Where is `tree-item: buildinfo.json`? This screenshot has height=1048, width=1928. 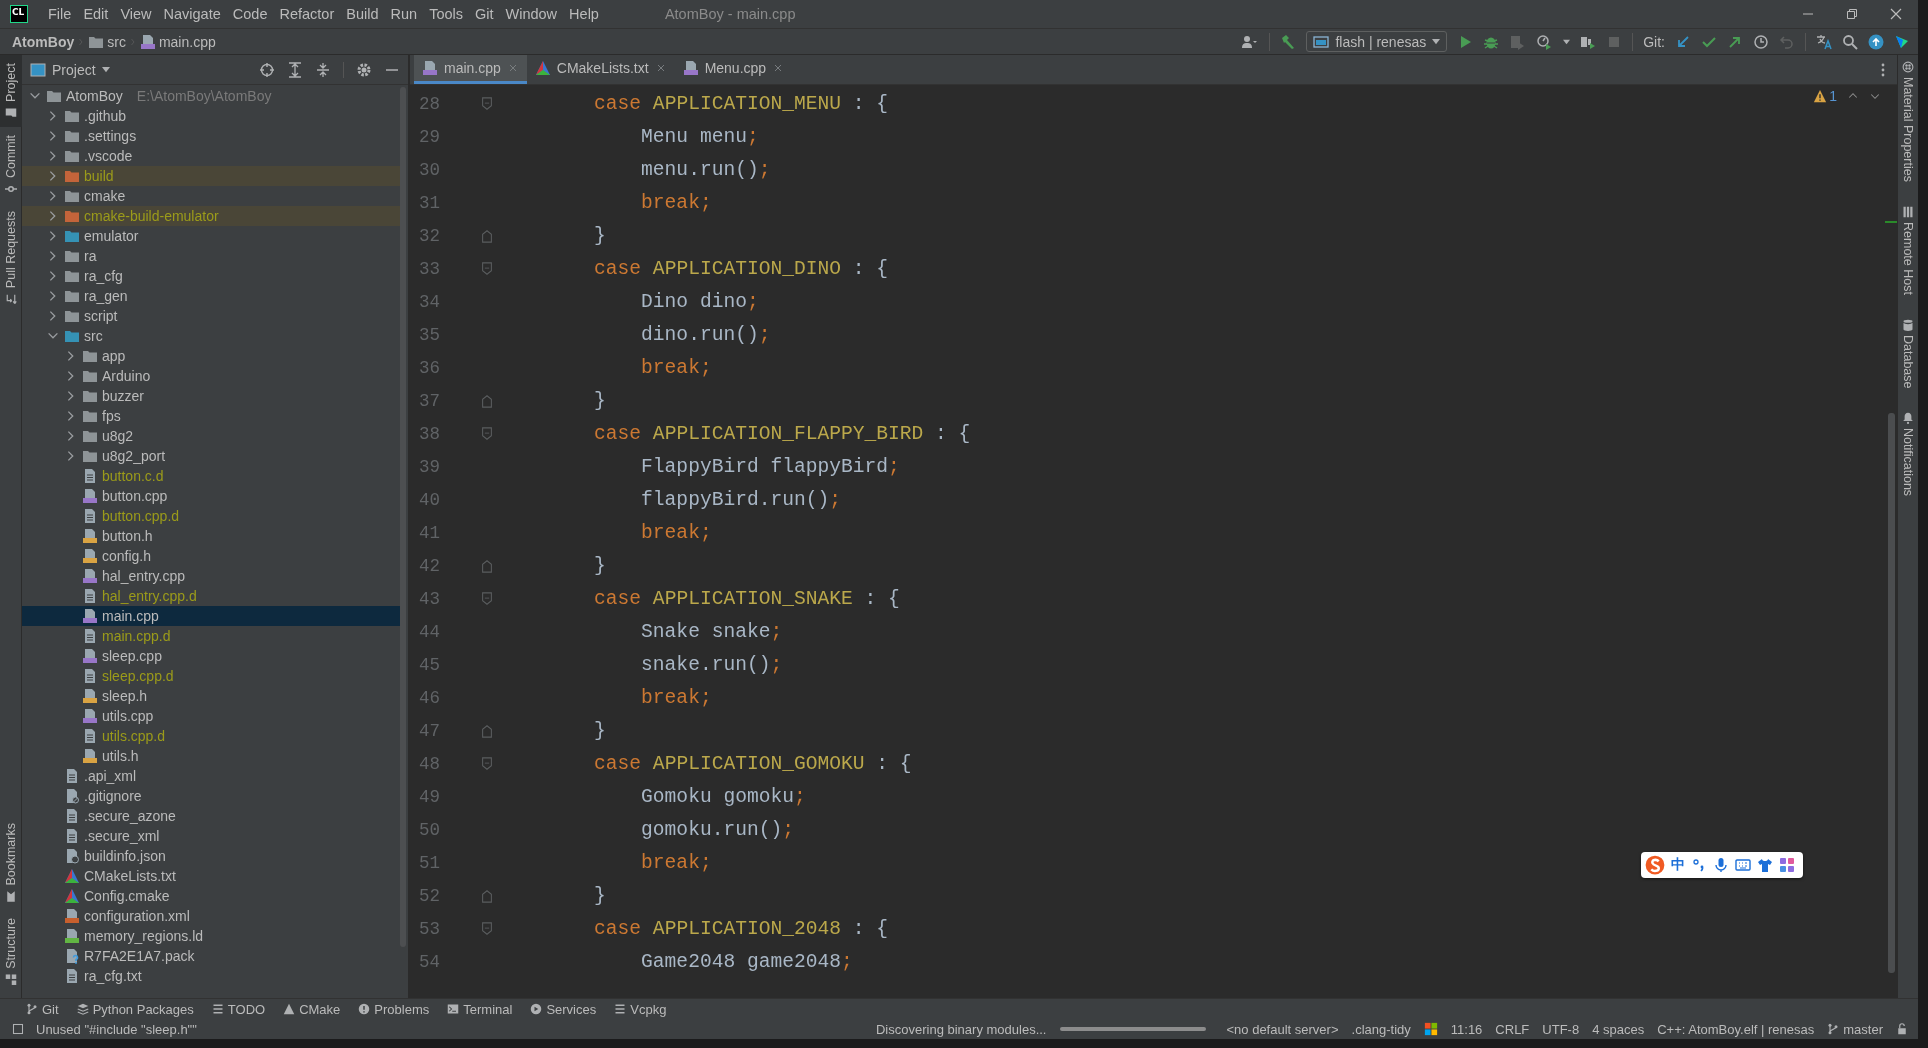 tree-item: buildinfo.json is located at coordinates (211, 856).